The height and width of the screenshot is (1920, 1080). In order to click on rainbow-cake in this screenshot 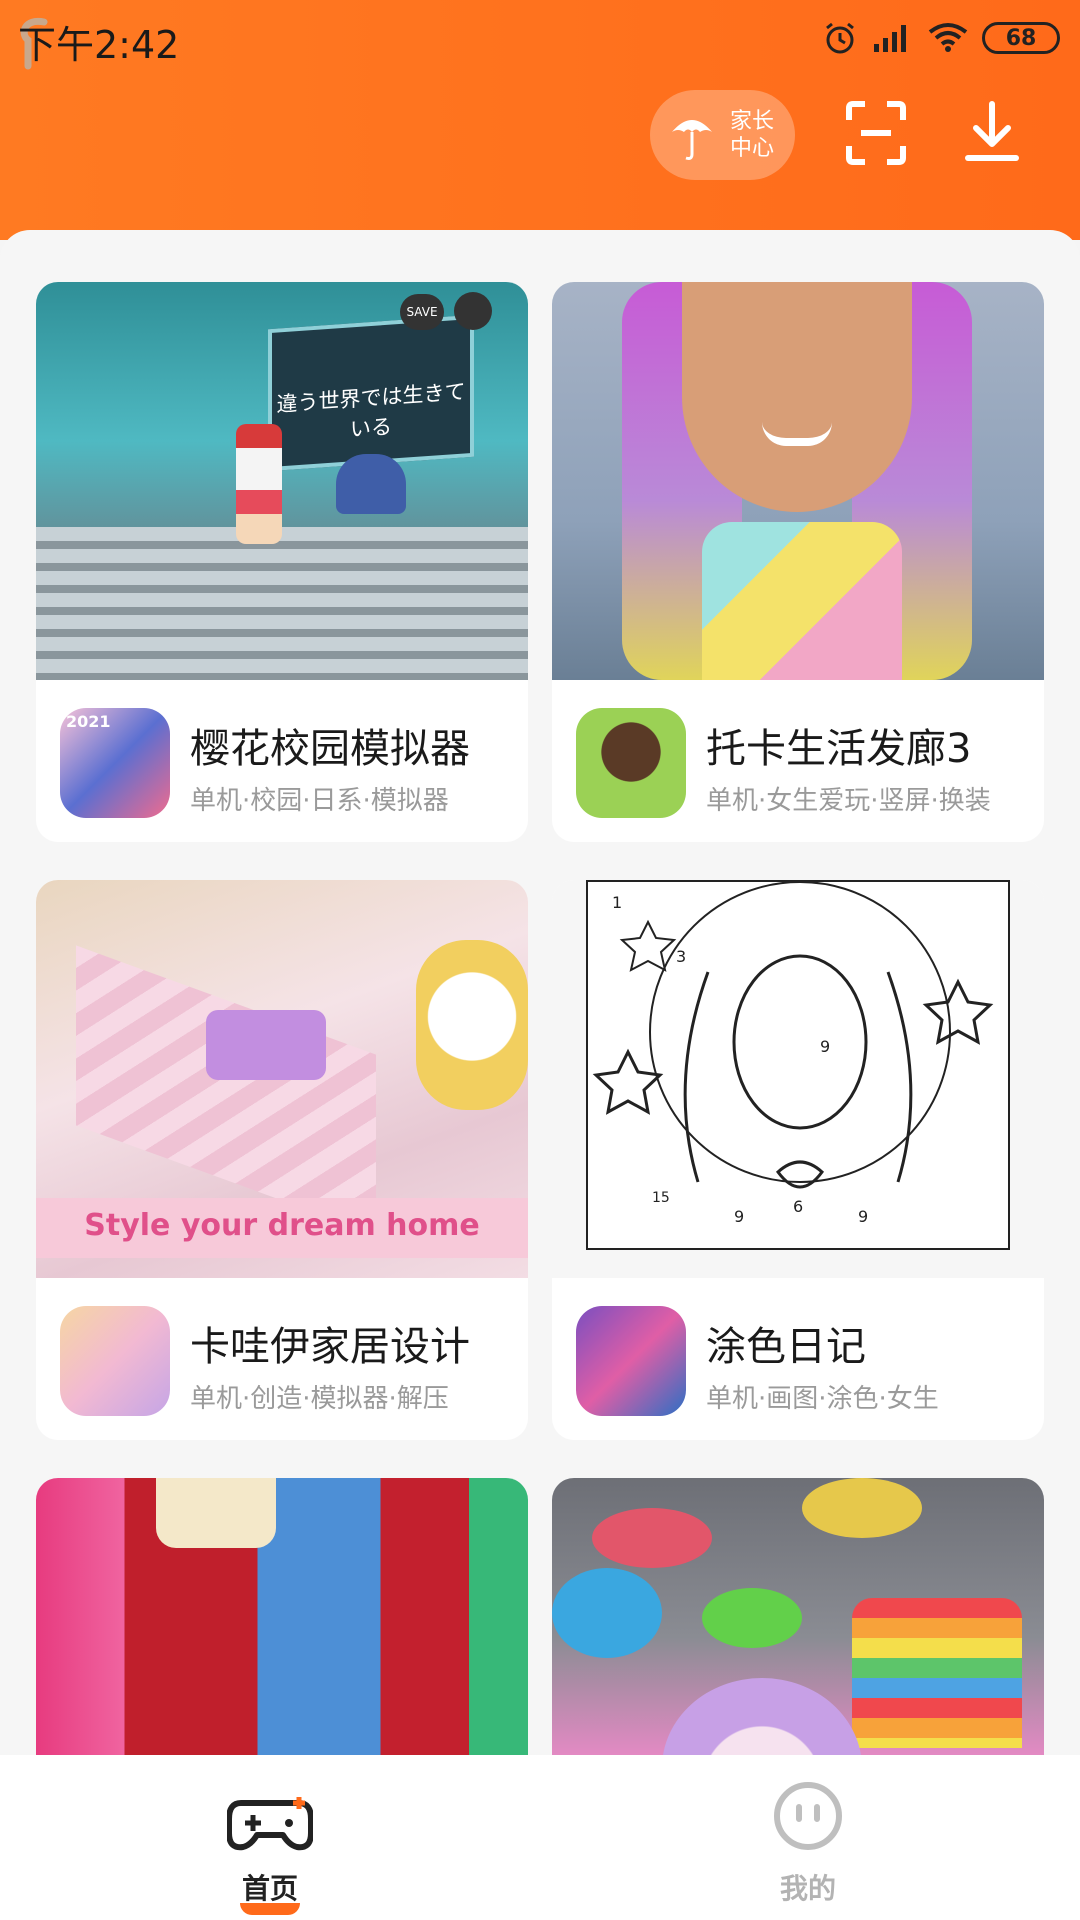, I will do `click(937, 1673)`.